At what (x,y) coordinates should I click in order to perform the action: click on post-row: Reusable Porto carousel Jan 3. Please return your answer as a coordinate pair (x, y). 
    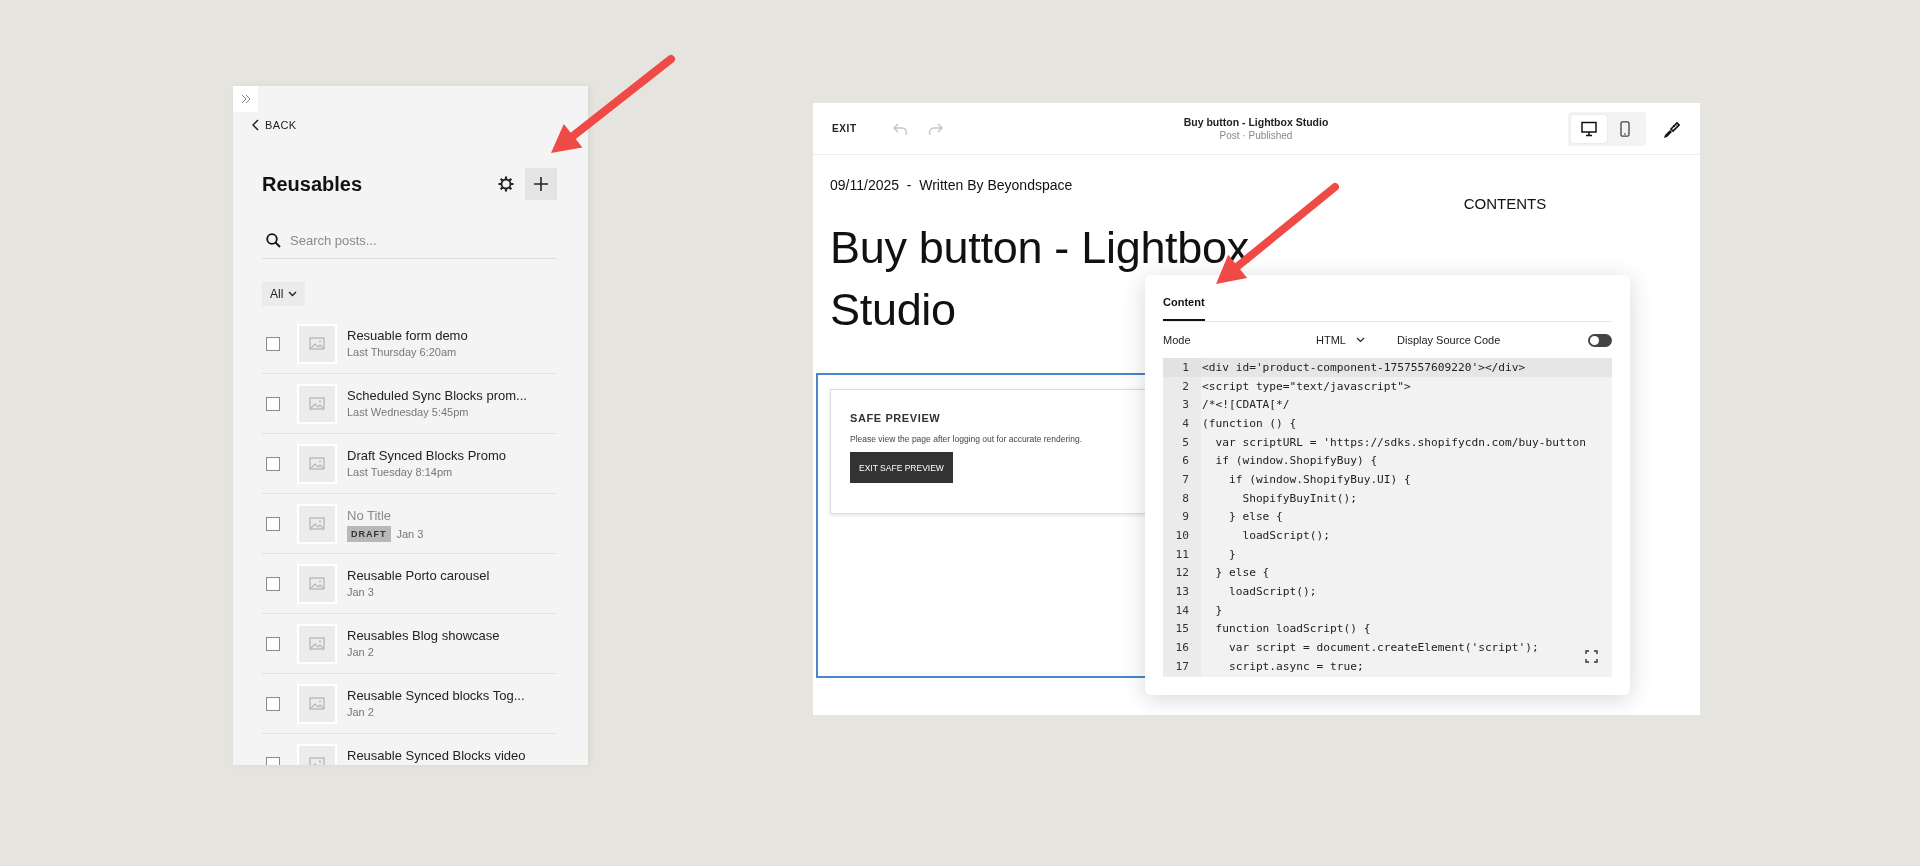
    Looking at the image, I should click on (409, 584).